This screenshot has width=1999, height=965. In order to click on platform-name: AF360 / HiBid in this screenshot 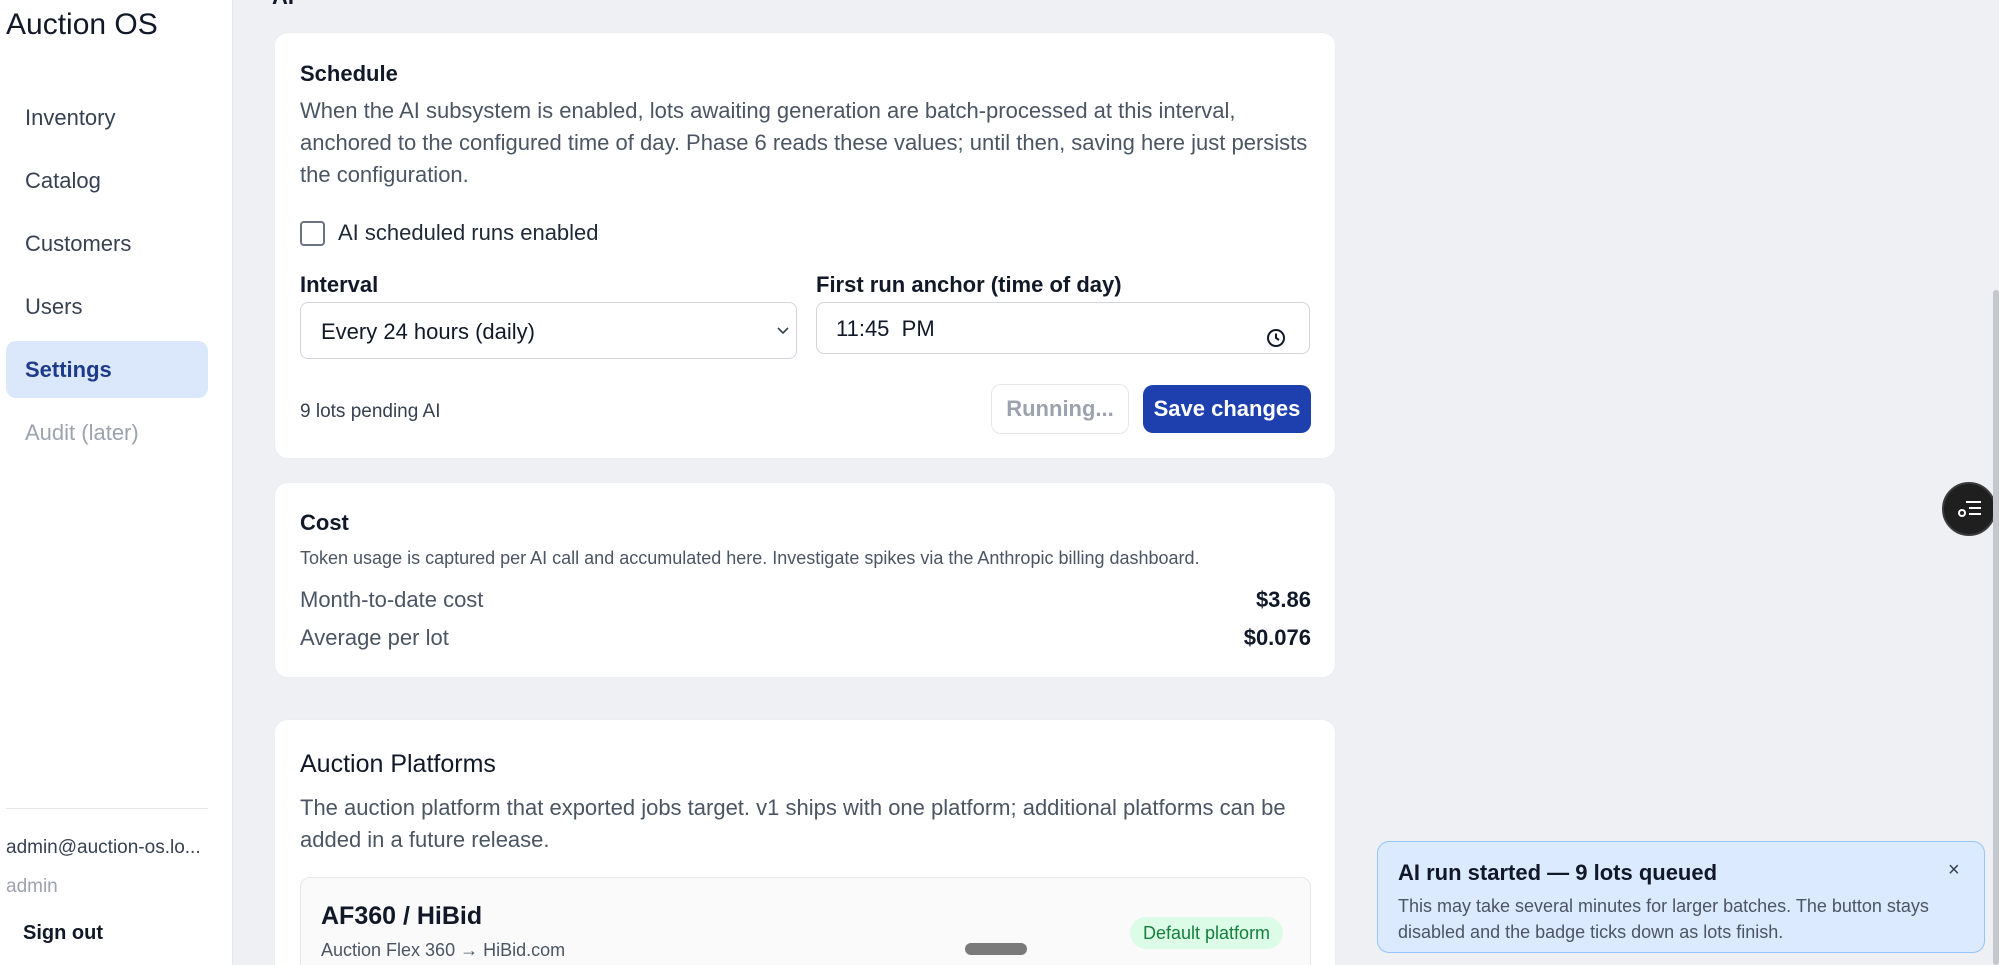, I will do `click(402, 916)`.